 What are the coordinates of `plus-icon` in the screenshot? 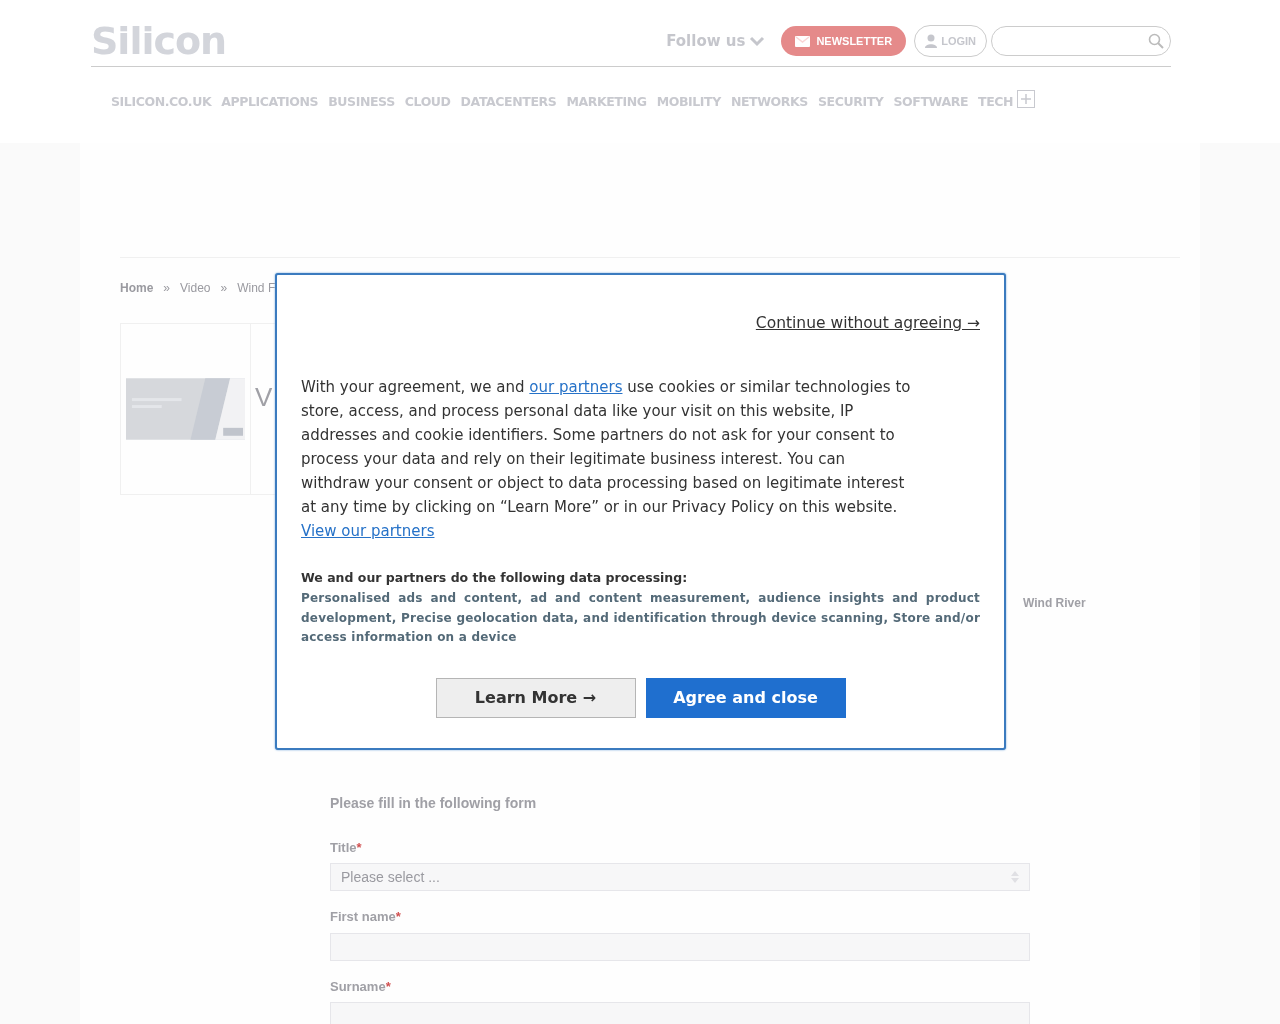 It's located at (1026, 99).